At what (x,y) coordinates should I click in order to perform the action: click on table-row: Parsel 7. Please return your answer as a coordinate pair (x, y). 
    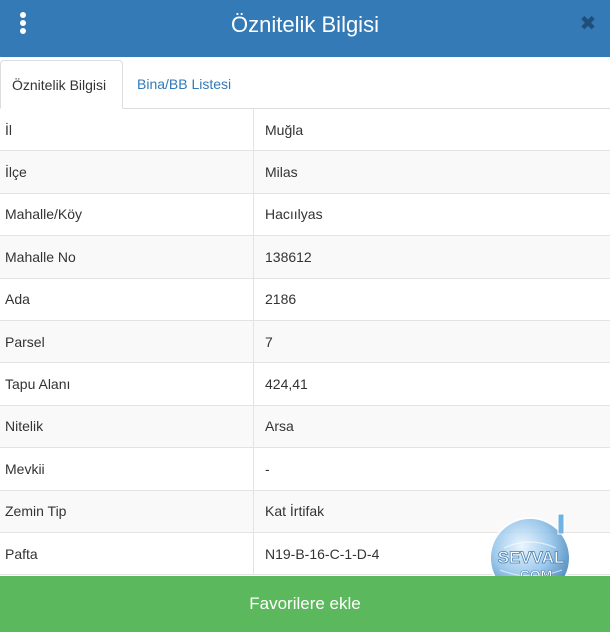
    Looking at the image, I should click on (305, 342).